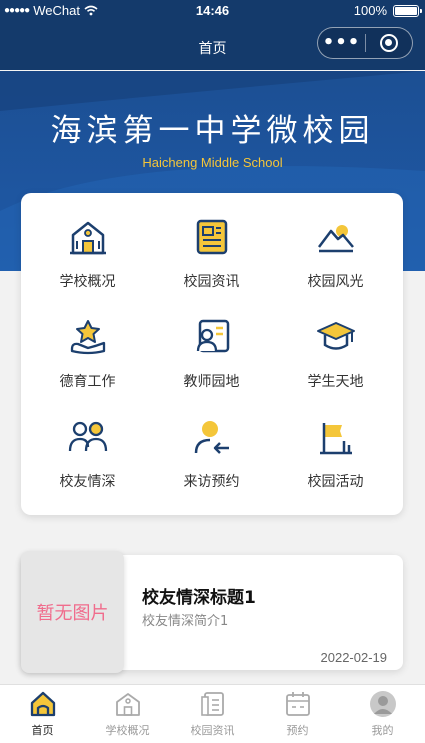 This screenshot has width=425, height=743. Describe the element at coordinates (354, 657) in the screenshot. I see `news-date: 2022-02-19` at that location.